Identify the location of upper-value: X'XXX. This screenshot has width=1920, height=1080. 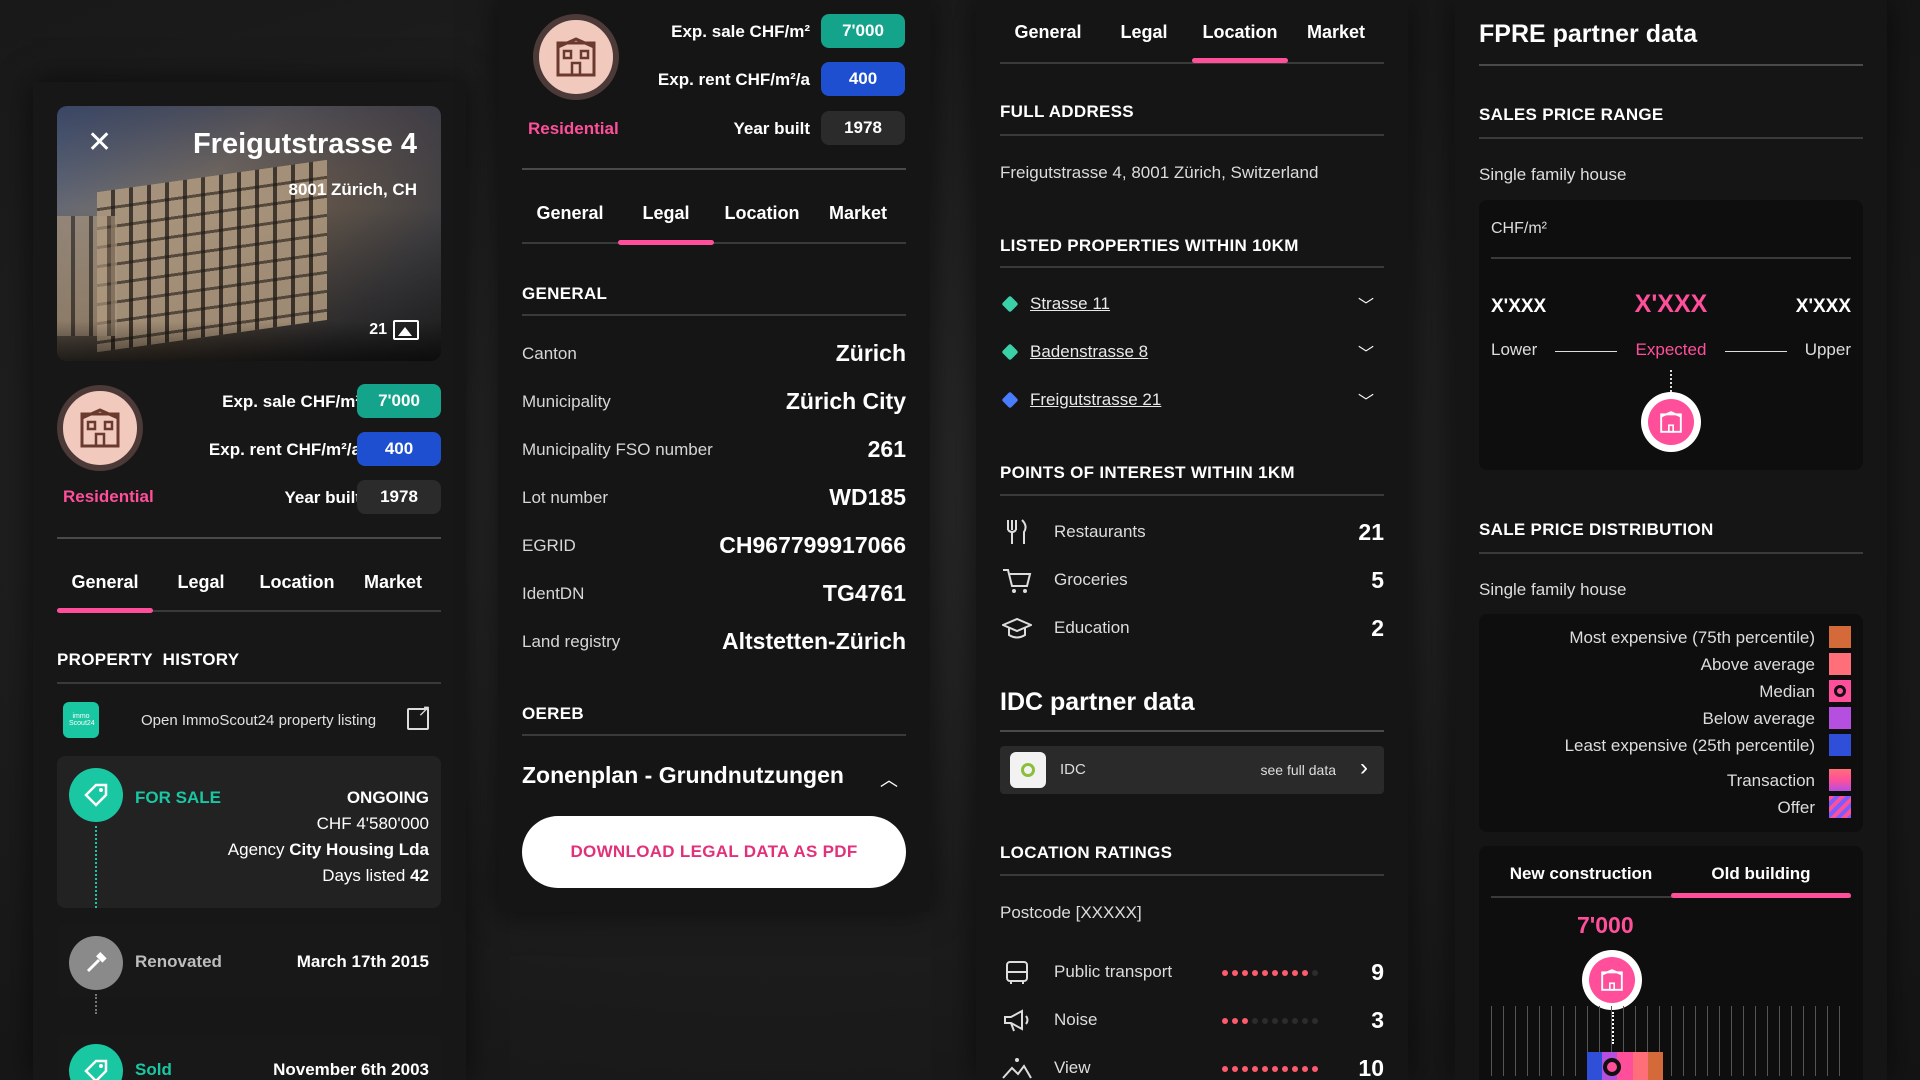
(1823, 306).